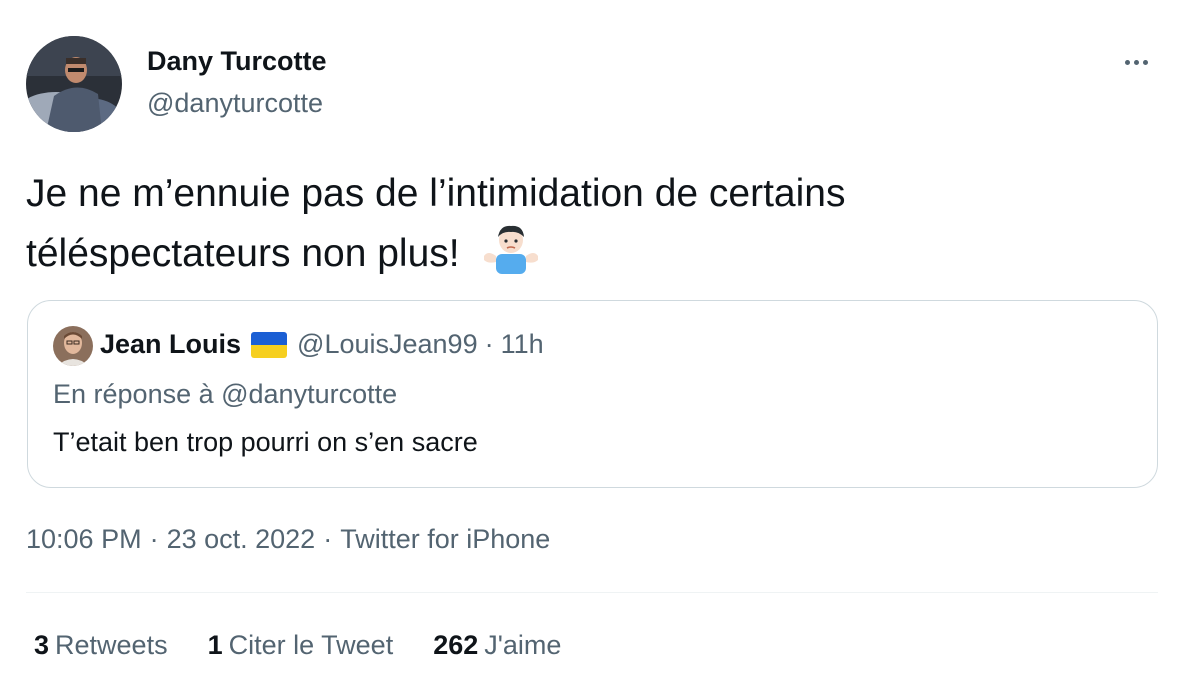 This screenshot has width=1192, height=696. I want to click on quoted-header: Jean Louis @LouisJean99 · 11h, so click(322, 344).